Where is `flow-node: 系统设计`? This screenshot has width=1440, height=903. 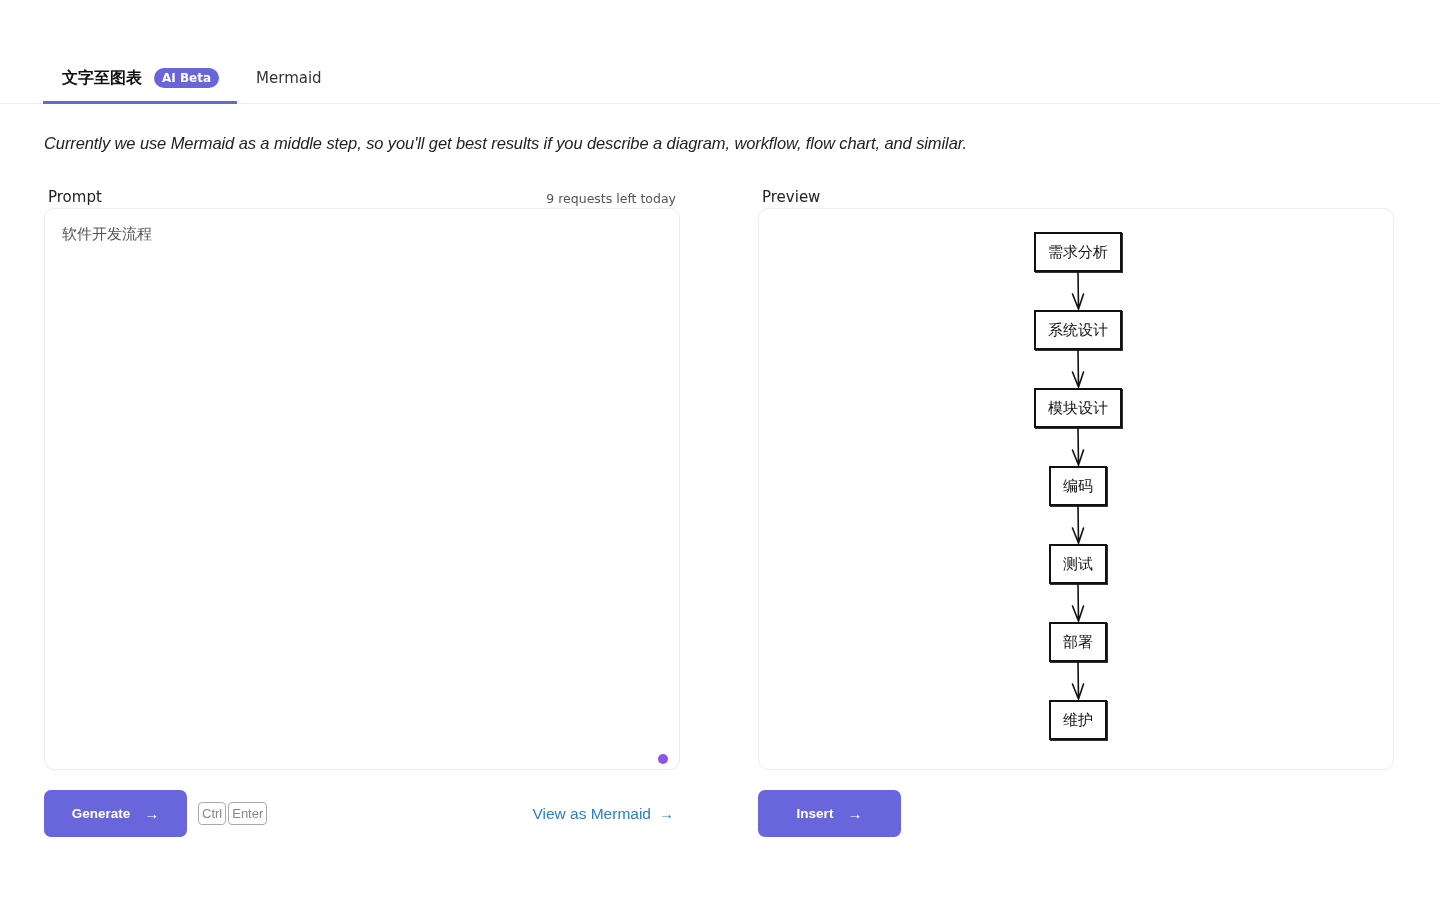 flow-node: 系统设计 is located at coordinates (1078, 330).